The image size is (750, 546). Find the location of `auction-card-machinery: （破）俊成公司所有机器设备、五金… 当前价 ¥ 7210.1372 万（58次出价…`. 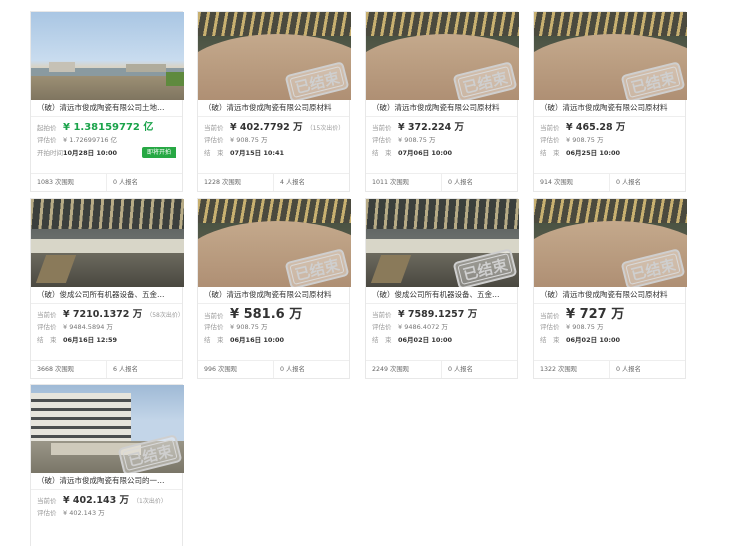

auction-card-machinery: （破）俊成公司所有机器设备、五金… 当前价 ¥ 7210.1372 万（58次出价… is located at coordinates (107, 288).